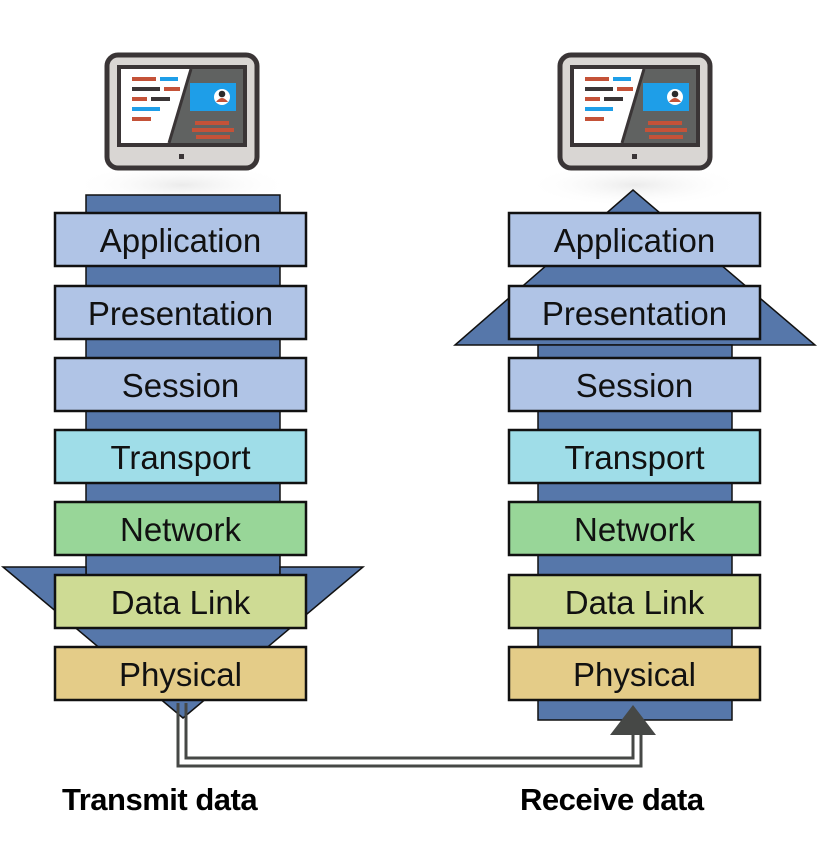 Image resolution: width=826 pixels, height=846 pixels. What do you see at coordinates (612, 799) in the screenshot?
I see `receive-caption: Receive data` at bounding box center [612, 799].